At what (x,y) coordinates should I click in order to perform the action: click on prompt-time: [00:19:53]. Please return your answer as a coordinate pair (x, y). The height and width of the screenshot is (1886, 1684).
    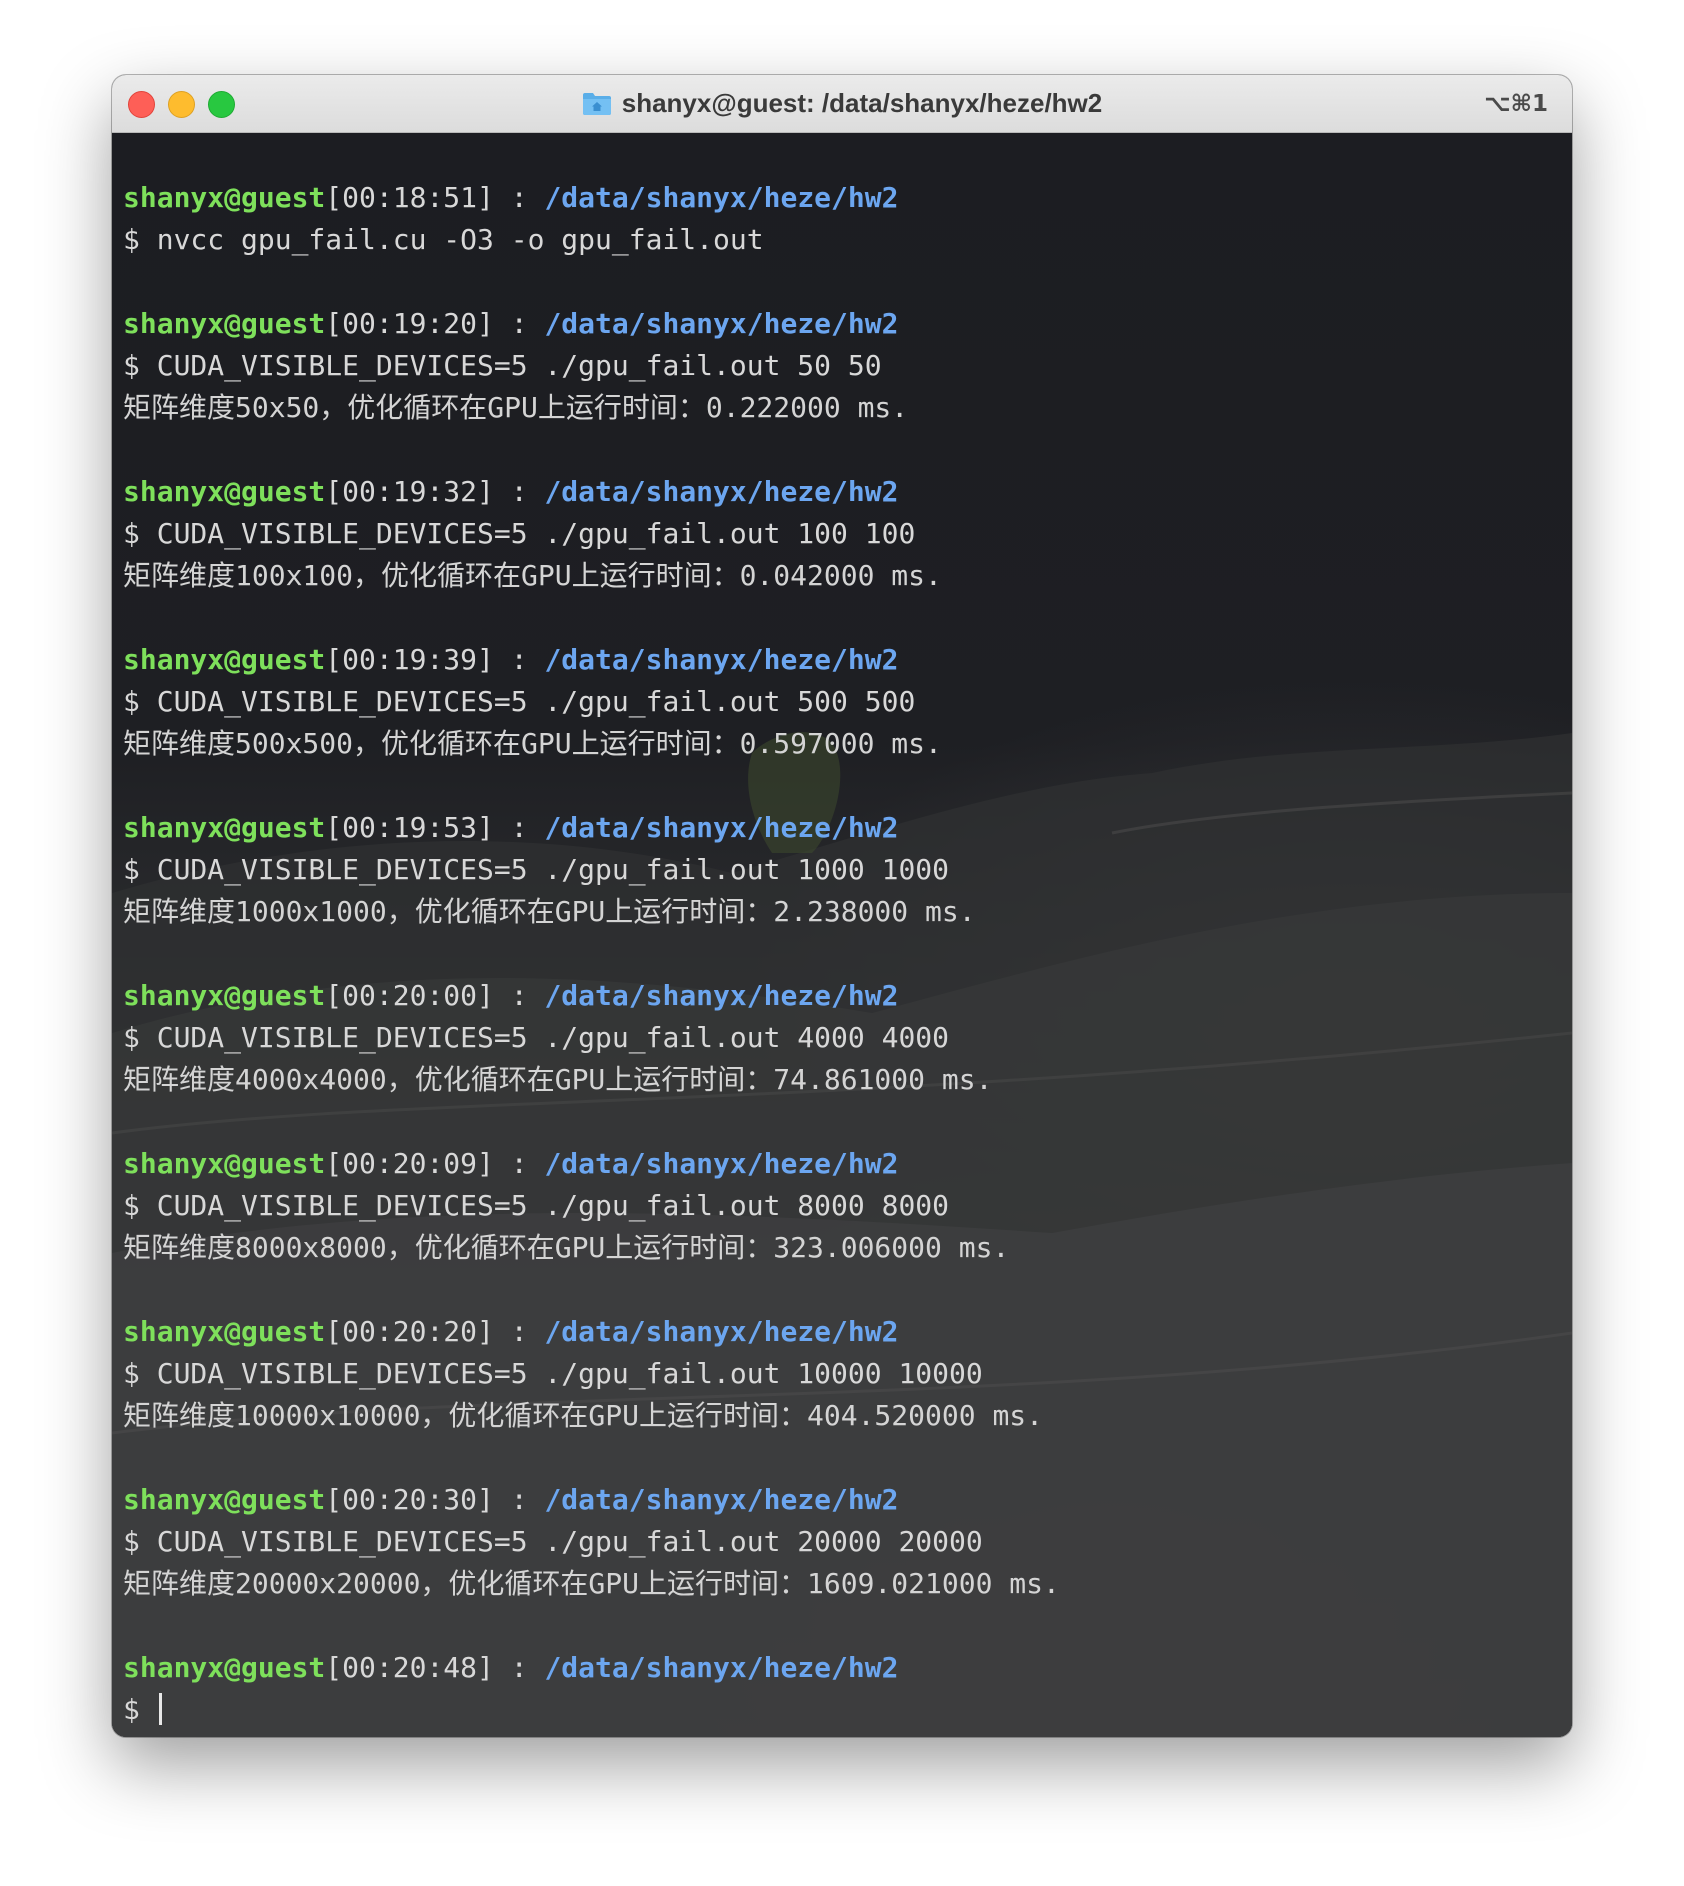
    Looking at the image, I should click on (409, 827).